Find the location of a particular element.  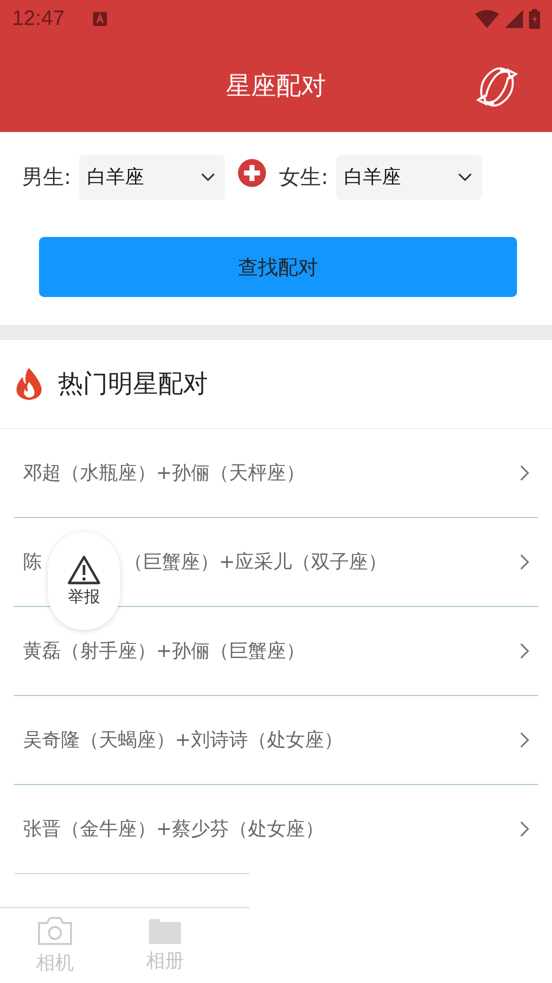

battery-icon is located at coordinates (534, 18).